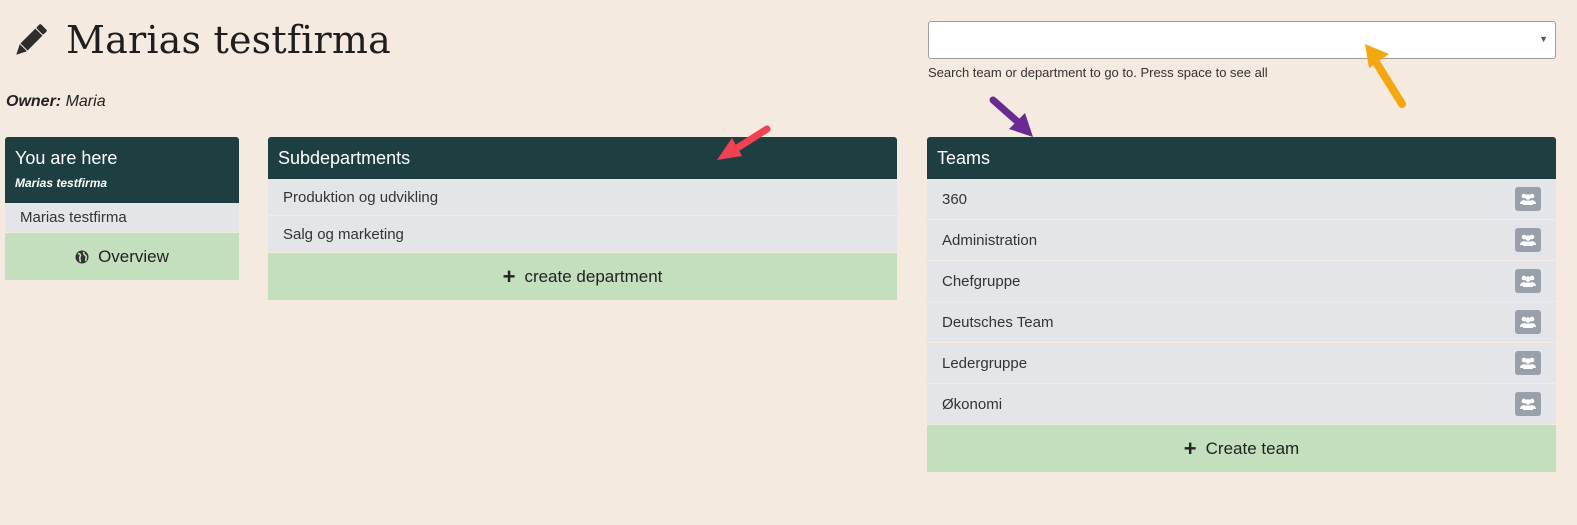 This screenshot has height=525, width=1577. Describe the element at coordinates (1011, 116) in the screenshot. I see `purple-arrow-icon` at that location.